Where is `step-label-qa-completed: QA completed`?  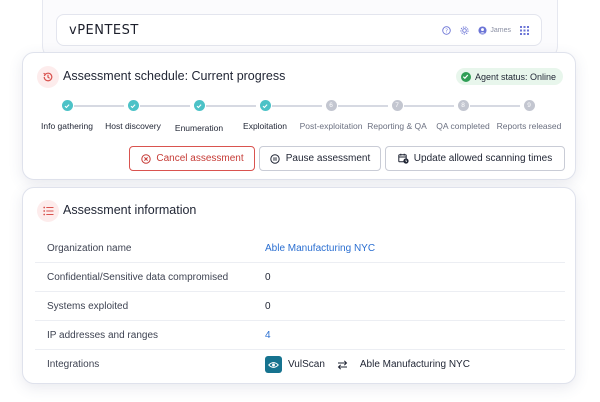 step-label-qa-completed: QA completed is located at coordinates (463, 126).